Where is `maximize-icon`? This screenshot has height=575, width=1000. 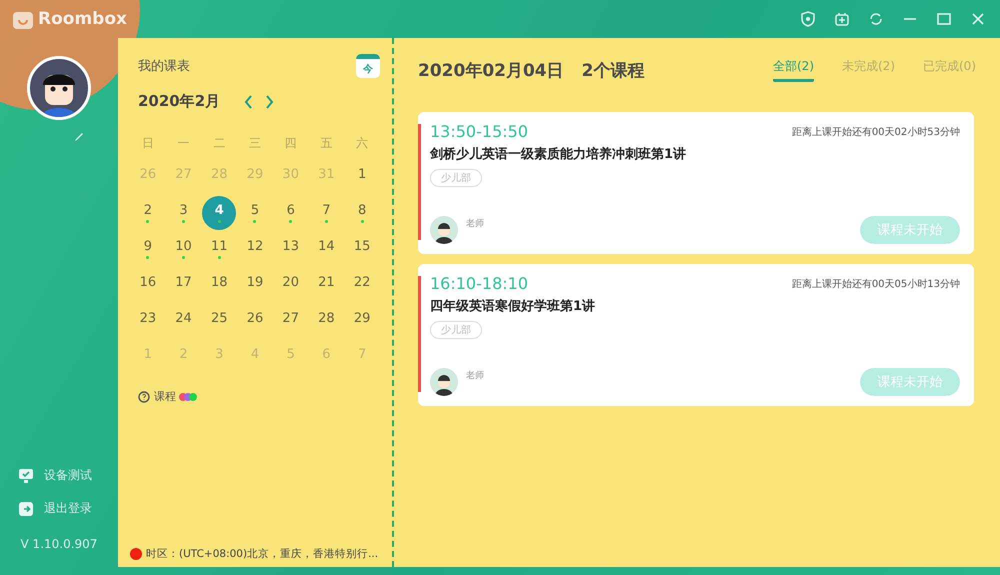 maximize-icon is located at coordinates (944, 19).